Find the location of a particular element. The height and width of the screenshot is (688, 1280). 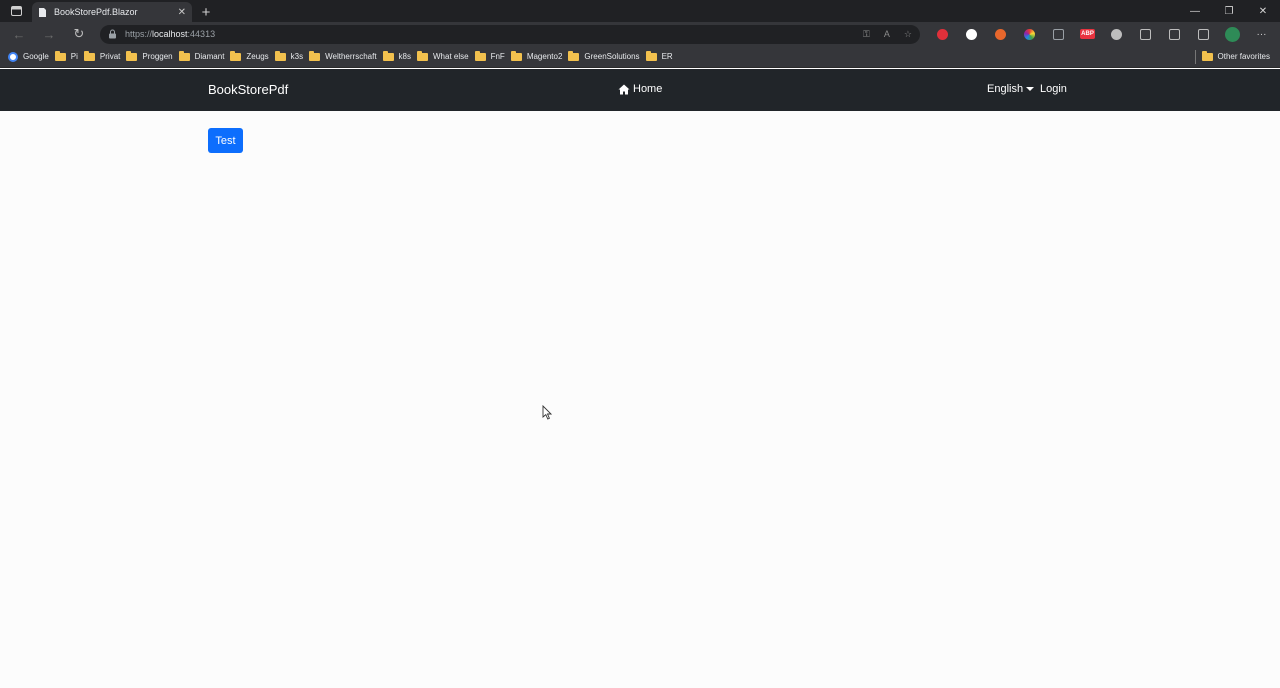

window-controls: — ❐ ✕ is located at coordinates (1229, 11).